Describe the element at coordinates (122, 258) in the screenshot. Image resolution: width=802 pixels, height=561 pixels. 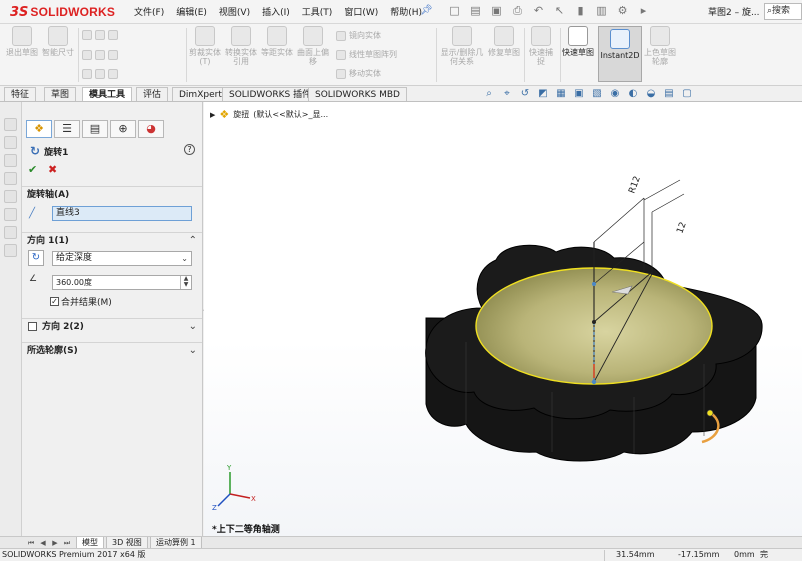
I see `end-condition-select: 给定深度 ⌄` at that location.